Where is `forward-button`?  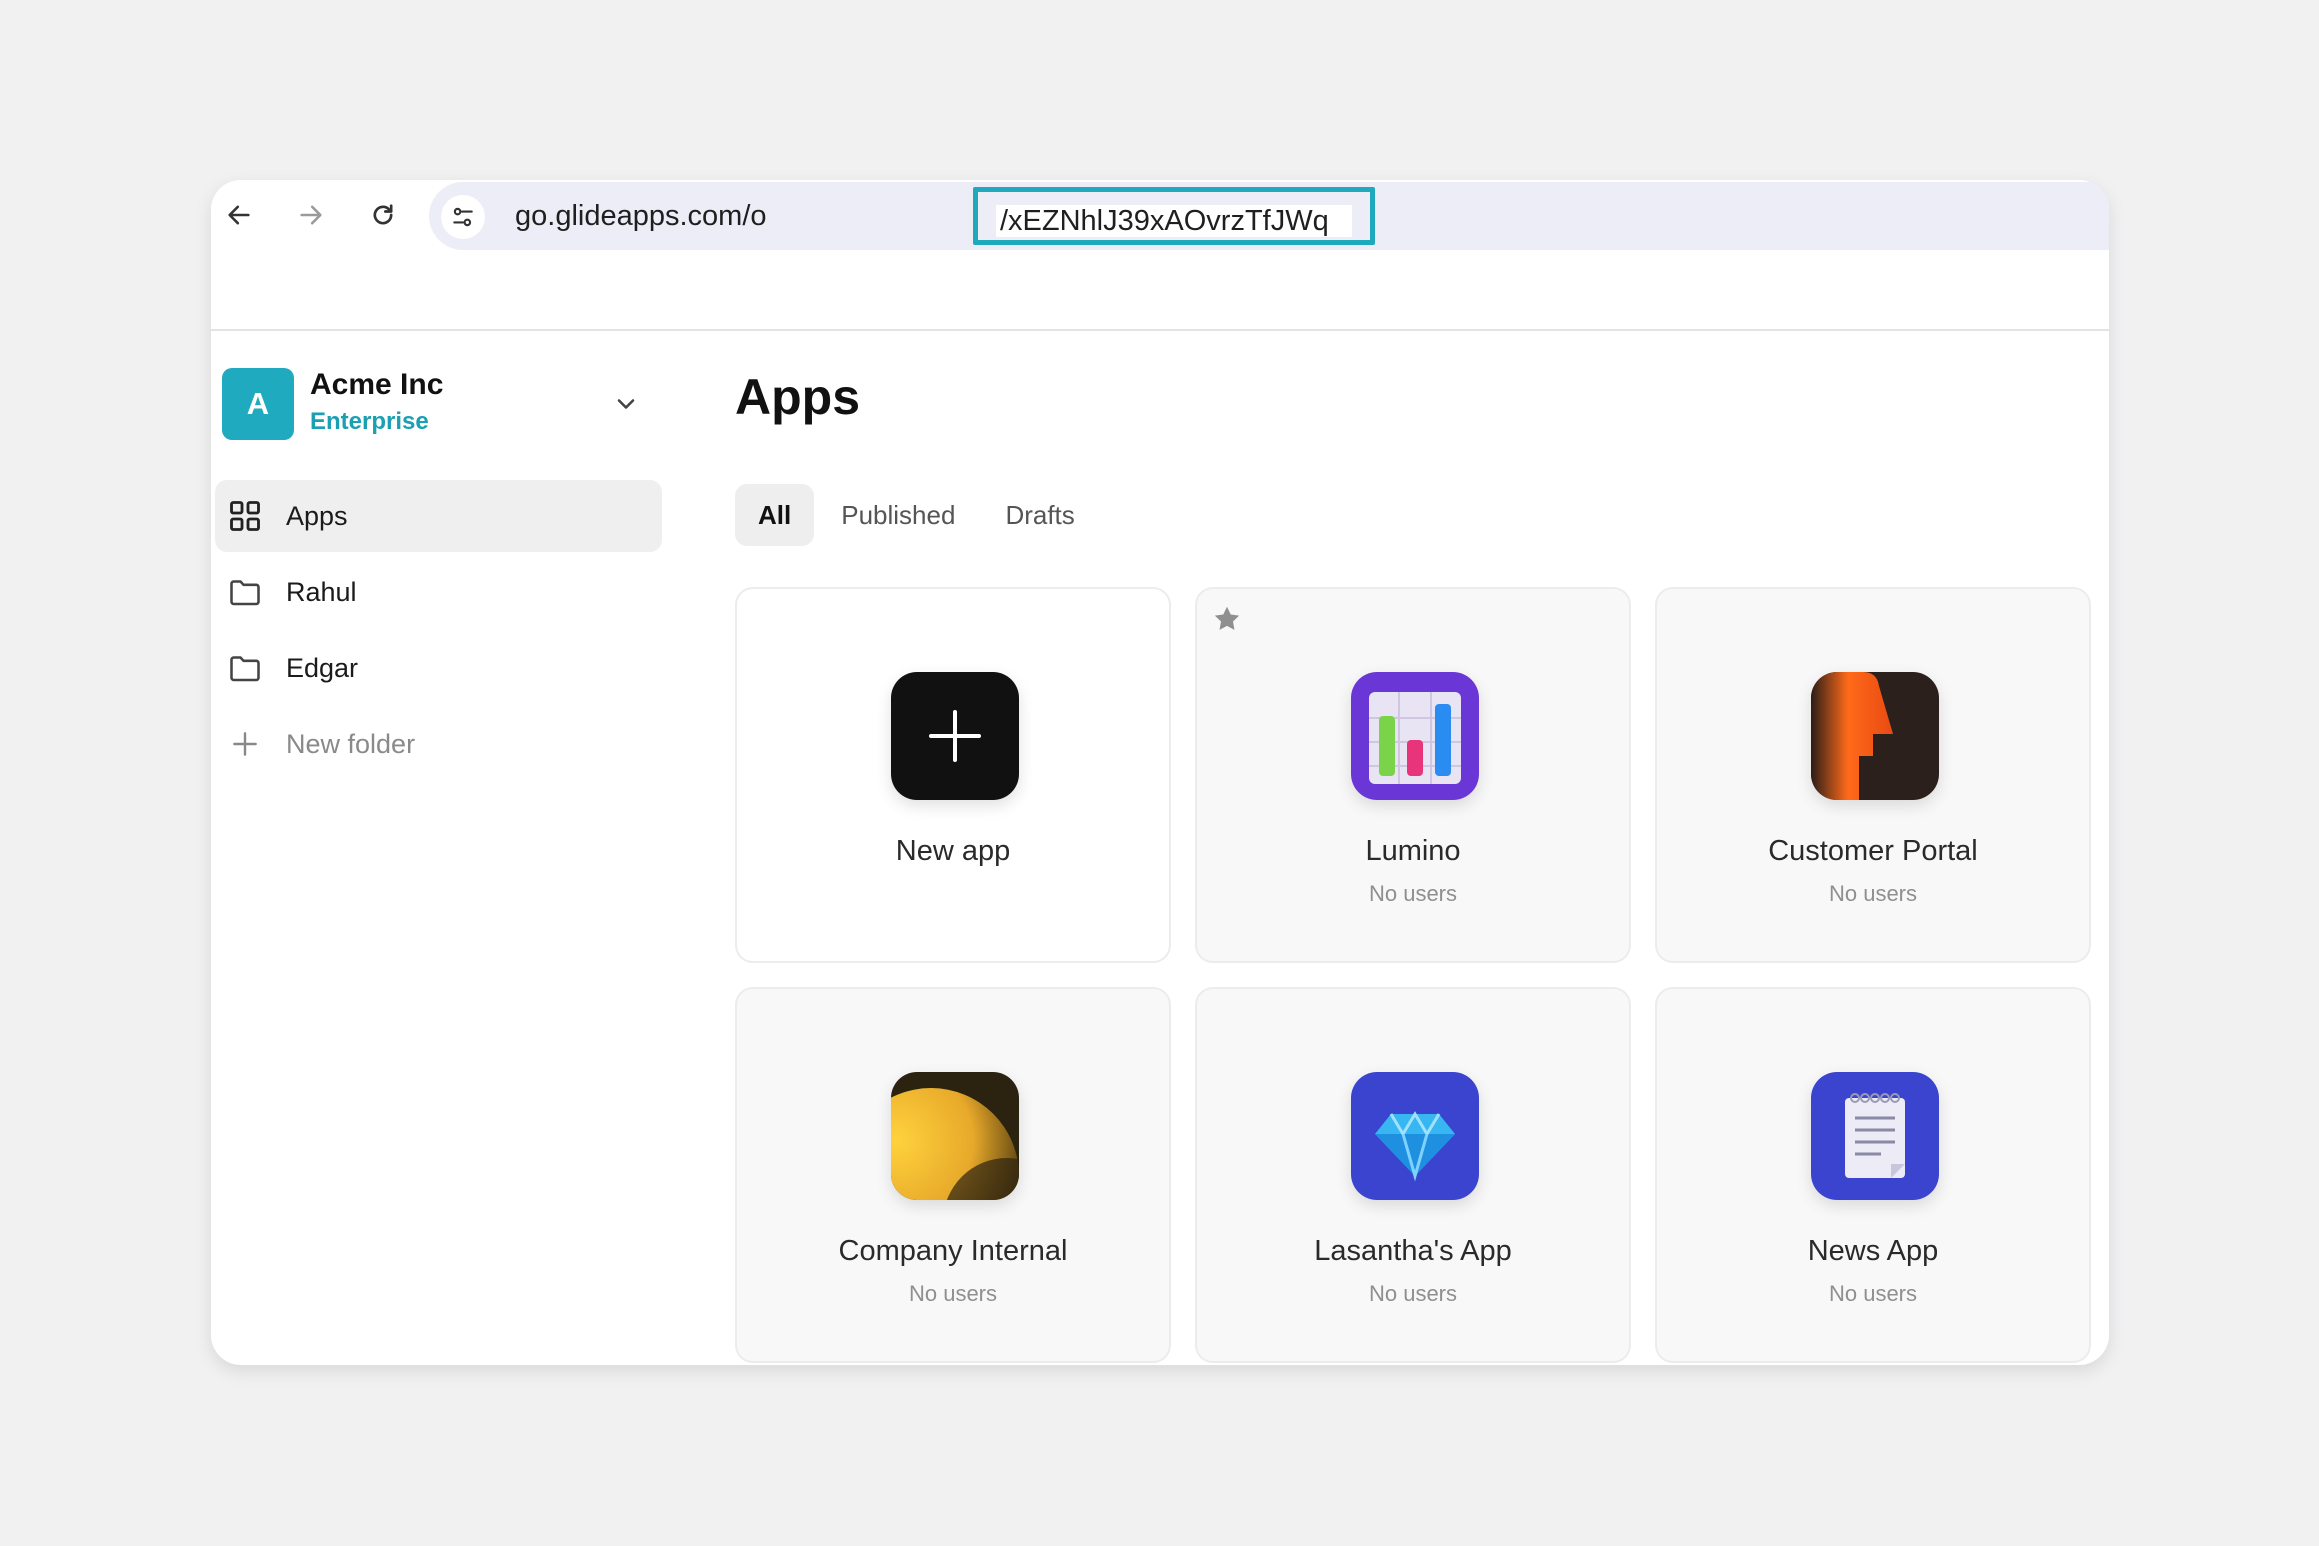
forward-button is located at coordinates (311, 215).